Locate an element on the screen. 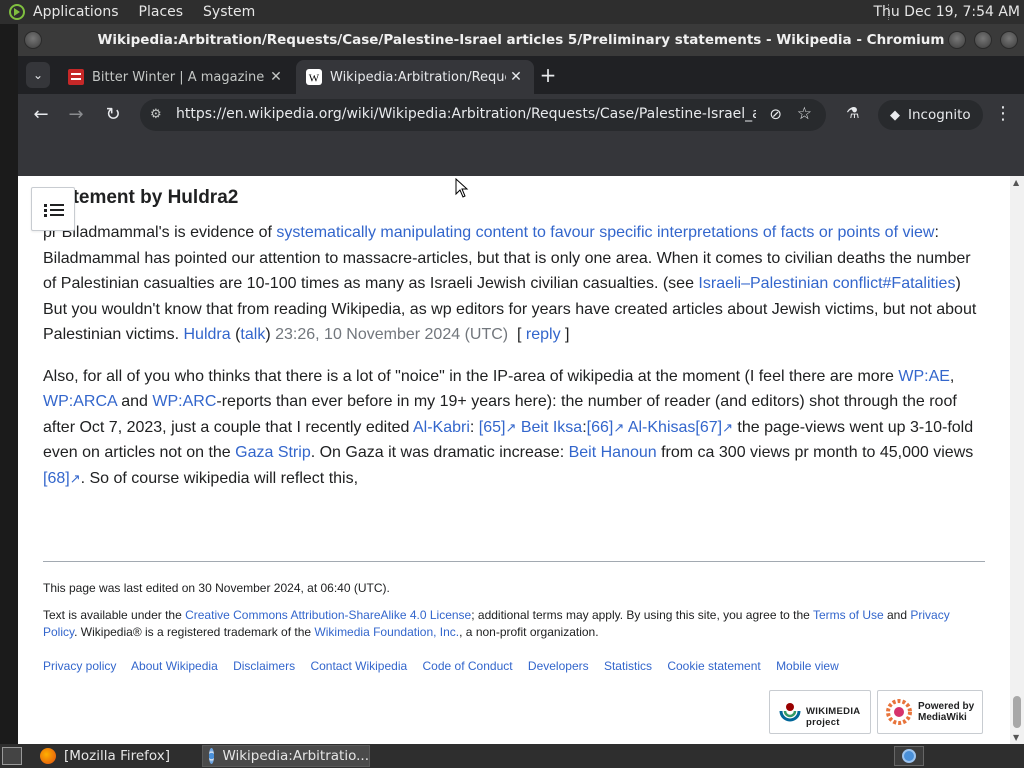  timestamp: 23:26, 10 November 2024 (UTC) is located at coordinates (392, 334).